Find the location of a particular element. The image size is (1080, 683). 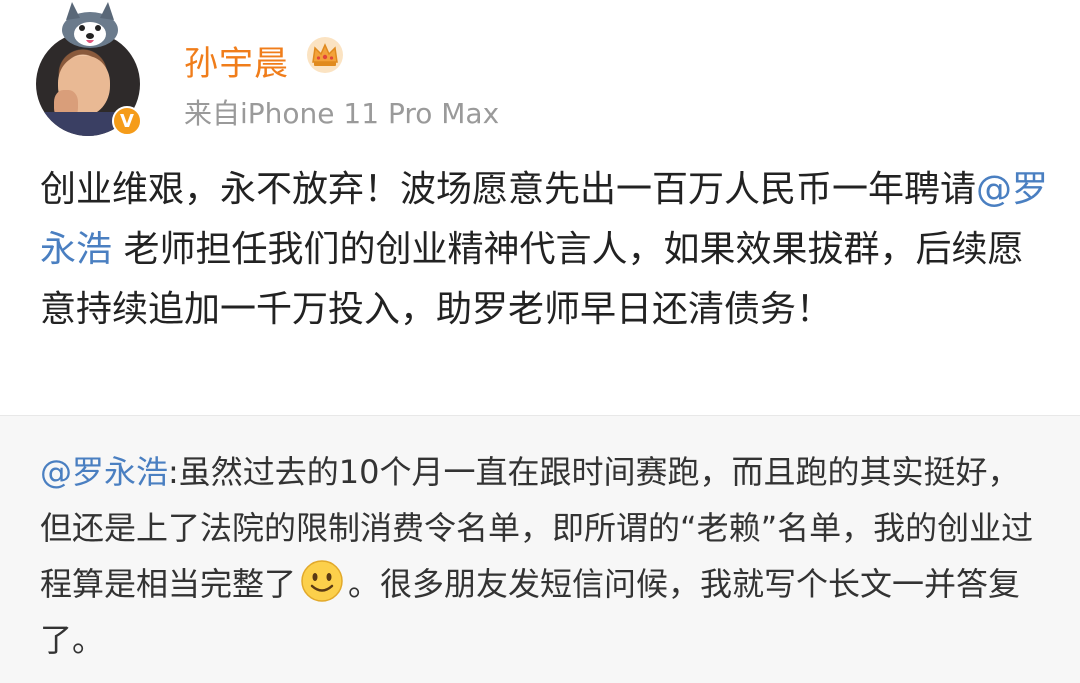

verified-badge-icon: V is located at coordinates (127, 121).